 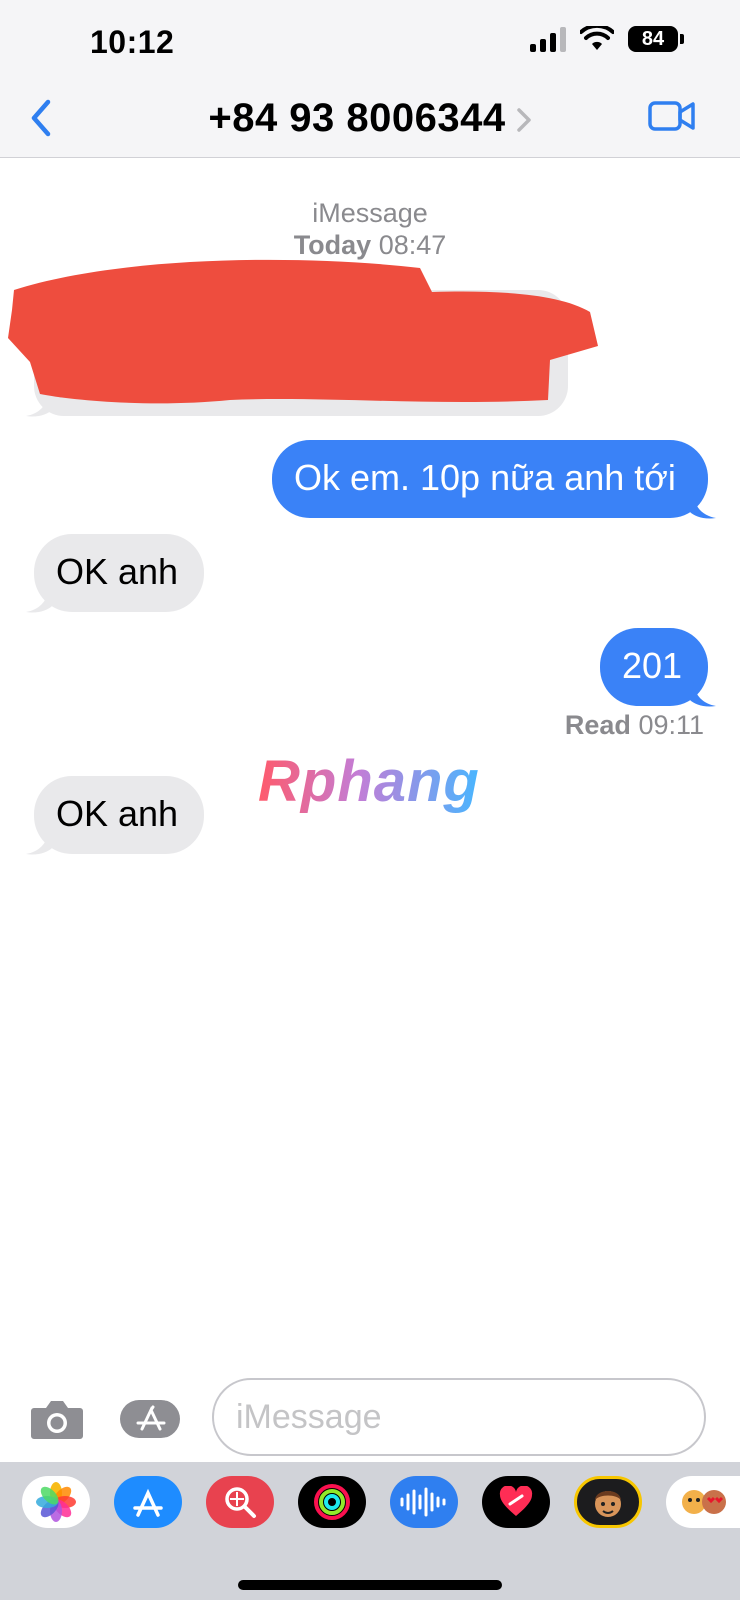 I want to click on photos-icon, so click(x=56, y=1502).